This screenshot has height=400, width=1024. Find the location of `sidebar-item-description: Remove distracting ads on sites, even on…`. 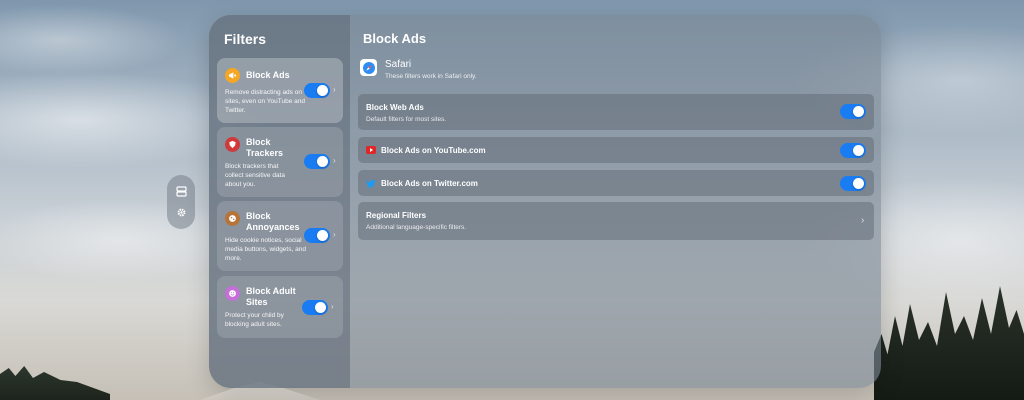

sidebar-item-description: Remove distracting ads on sites, even on… is located at coordinates (265, 101).